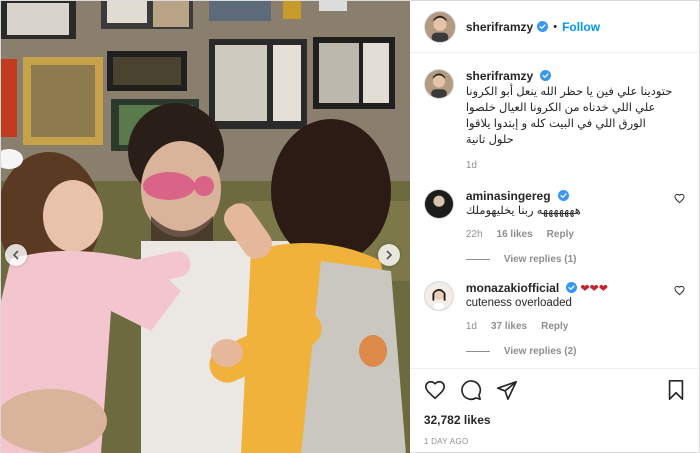 Image resolution: width=700 pixels, height=453 pixels. What do you see at coordinates (523, 211) in the screenshot?
I see `comment-text: هههههههه ربنا يخليهوملك` at bounding box center [523, 211].